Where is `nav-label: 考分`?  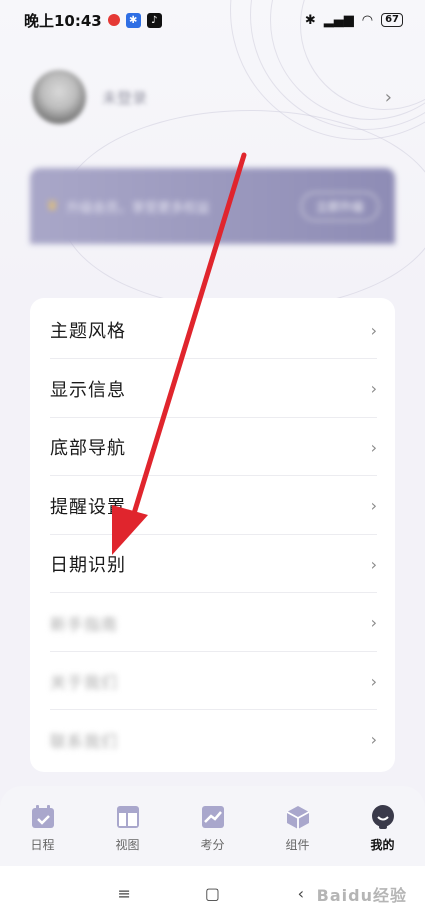 nav-label: 考分 is located at coordinates (212, 845).